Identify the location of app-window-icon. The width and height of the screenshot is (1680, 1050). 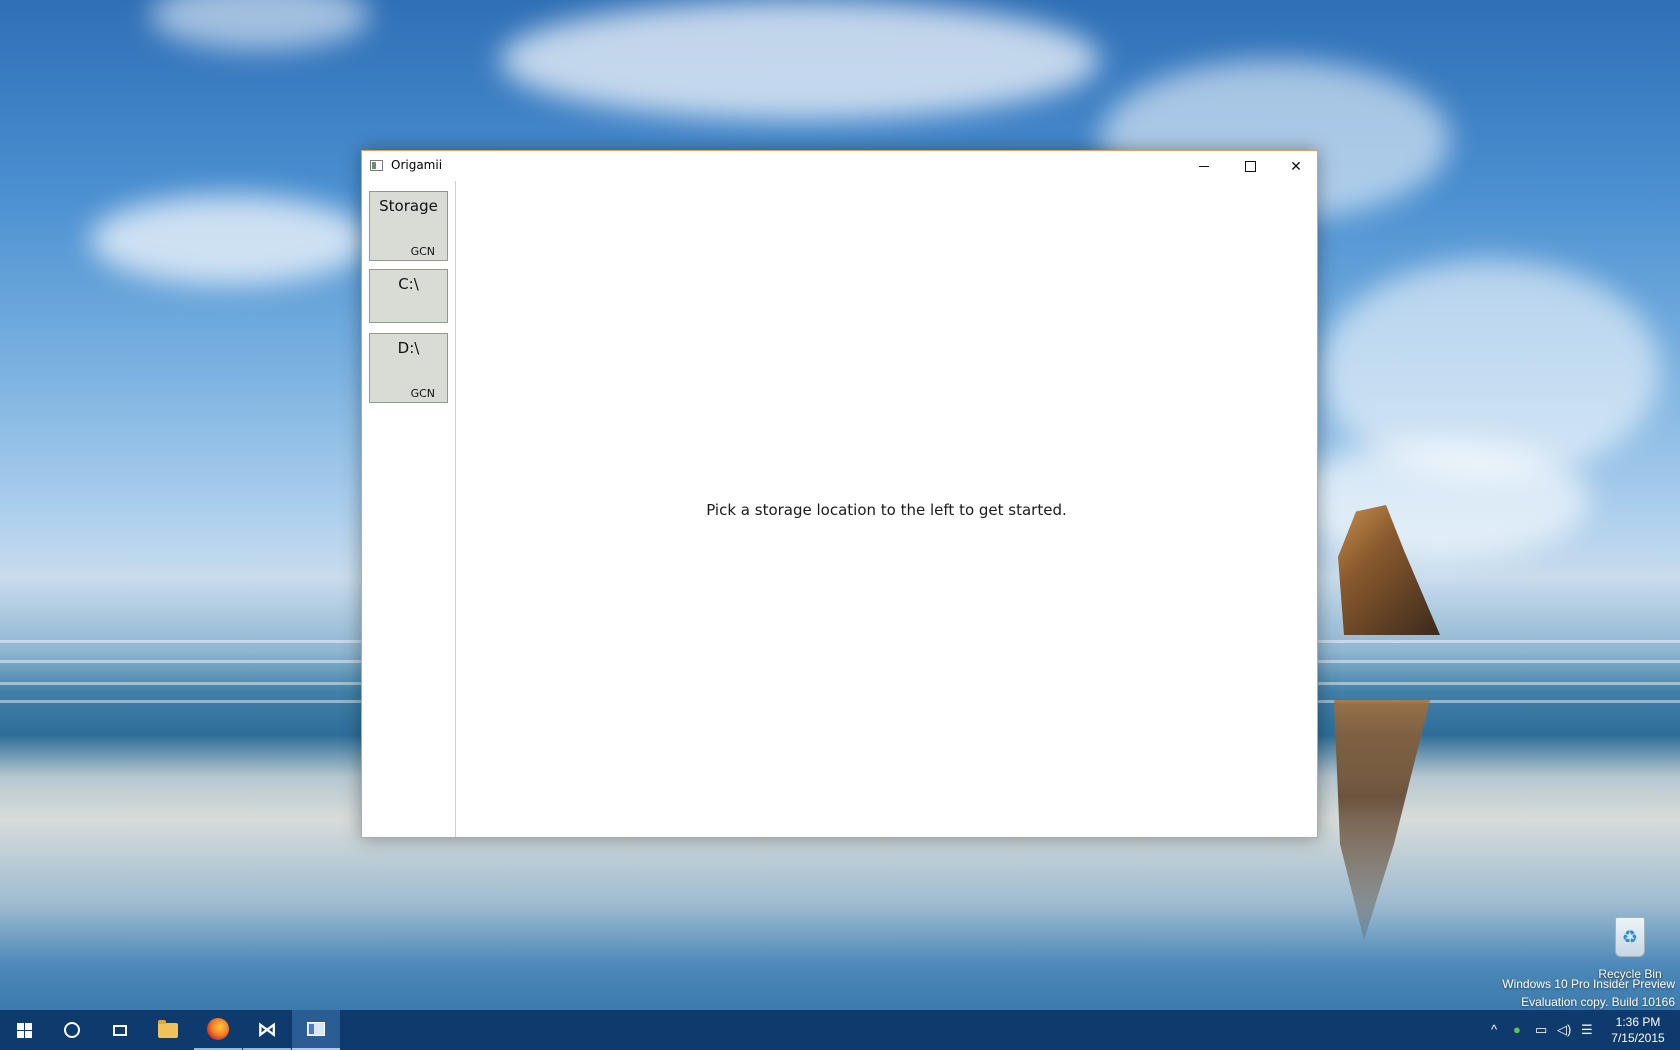
(376, 165).